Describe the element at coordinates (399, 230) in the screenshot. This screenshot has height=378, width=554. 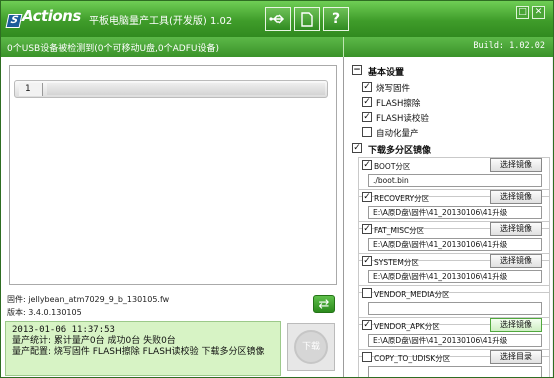
I see `partition-label: FAT_MISC分区` at that location.